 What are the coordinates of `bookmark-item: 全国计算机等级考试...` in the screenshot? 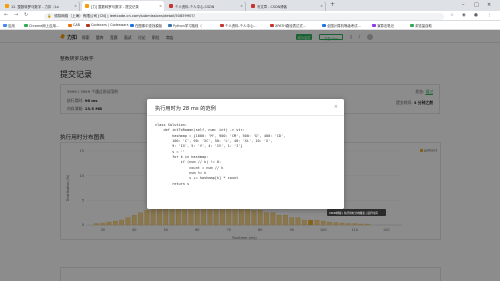 It's located at (341, 25).